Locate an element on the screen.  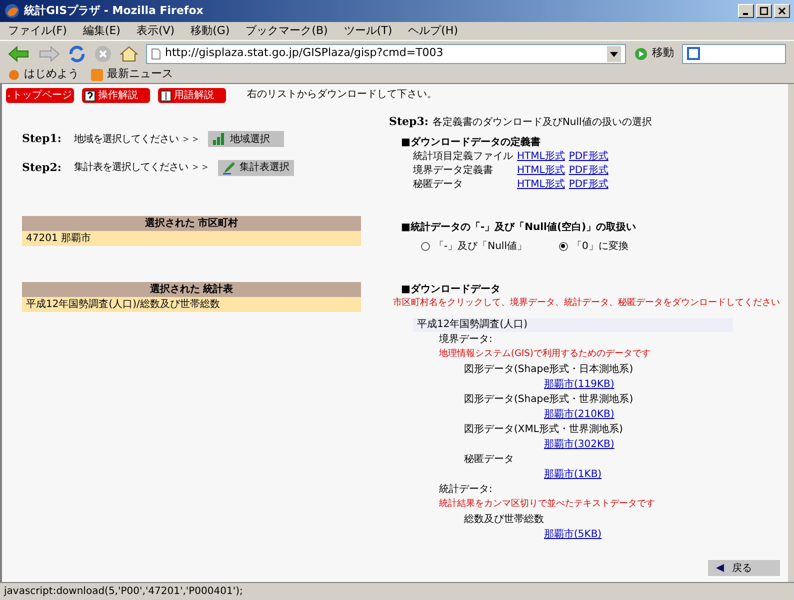
box-header: 選択された 統計表 is located at coordinates (191, 289).